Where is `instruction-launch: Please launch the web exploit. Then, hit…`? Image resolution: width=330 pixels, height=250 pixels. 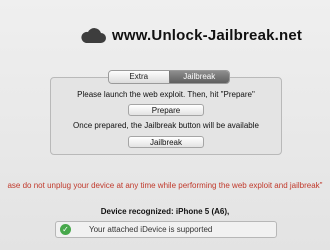 instruction-launch: Please launch the web exploit. Then, hit… is located at coordinates (166, 94).